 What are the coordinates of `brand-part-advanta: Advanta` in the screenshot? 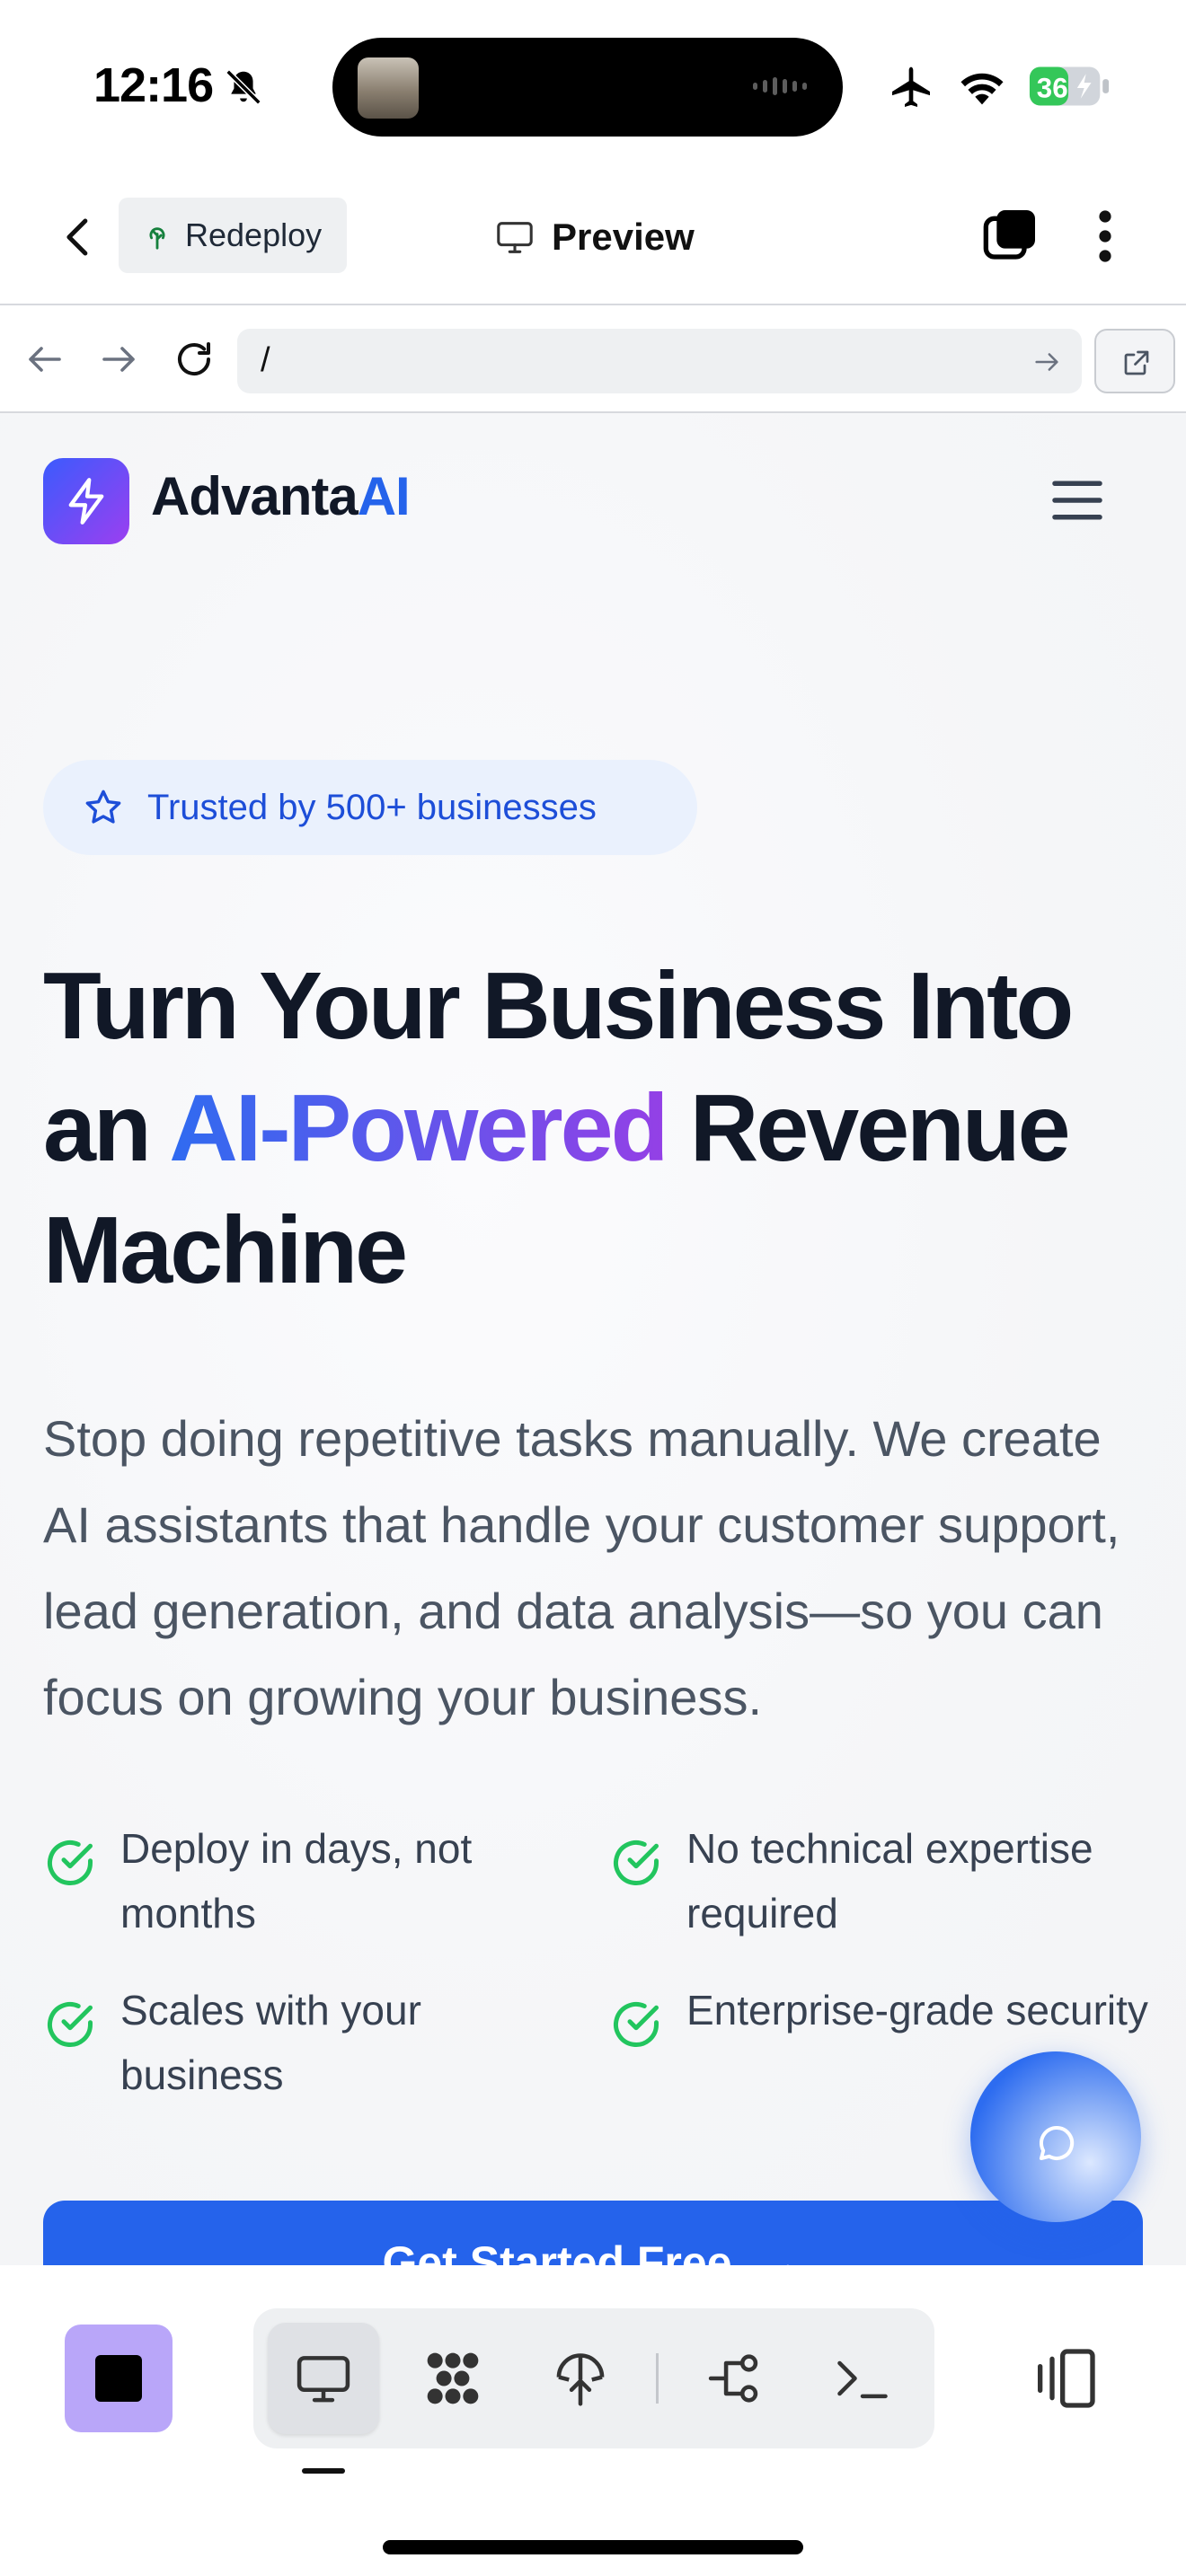 It's located at (254, 496).